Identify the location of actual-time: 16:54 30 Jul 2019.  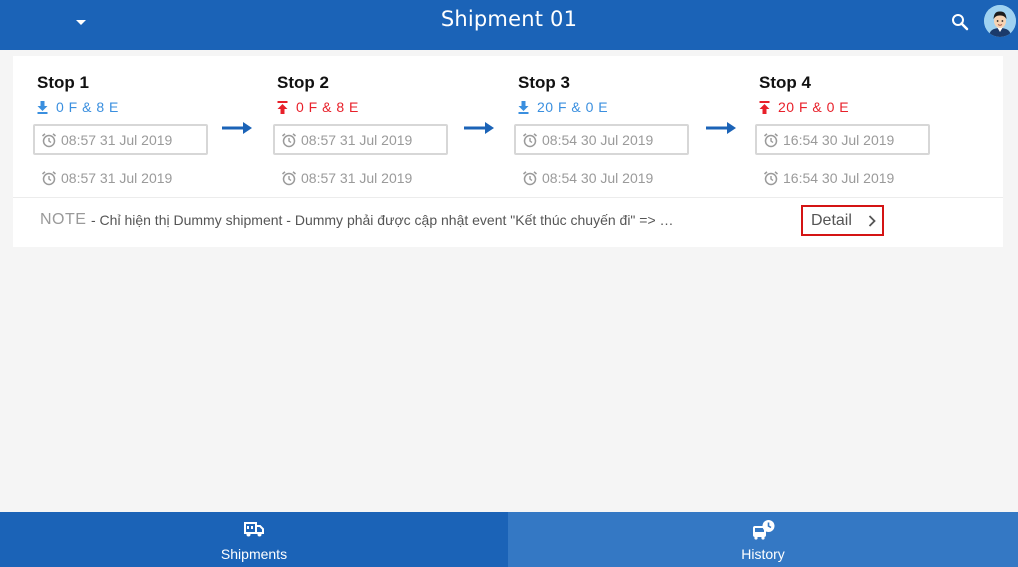
(828, 178).